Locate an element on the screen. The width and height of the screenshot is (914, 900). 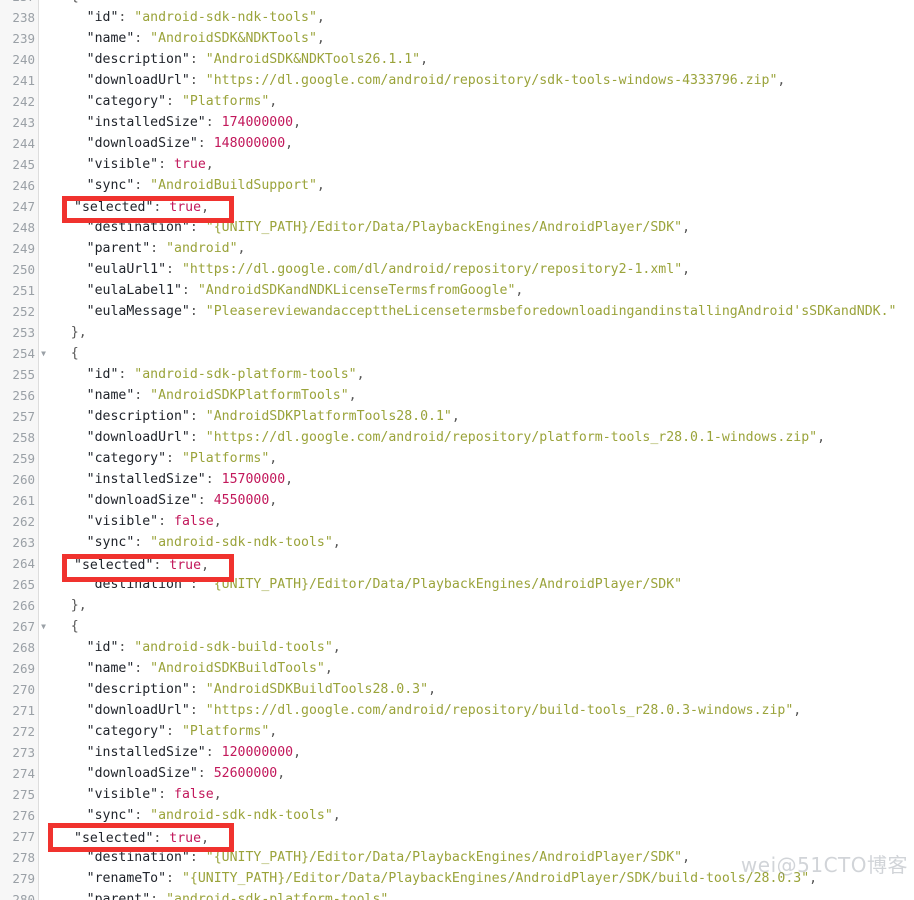
line-number: 279 is located at coordinates (23, 878).